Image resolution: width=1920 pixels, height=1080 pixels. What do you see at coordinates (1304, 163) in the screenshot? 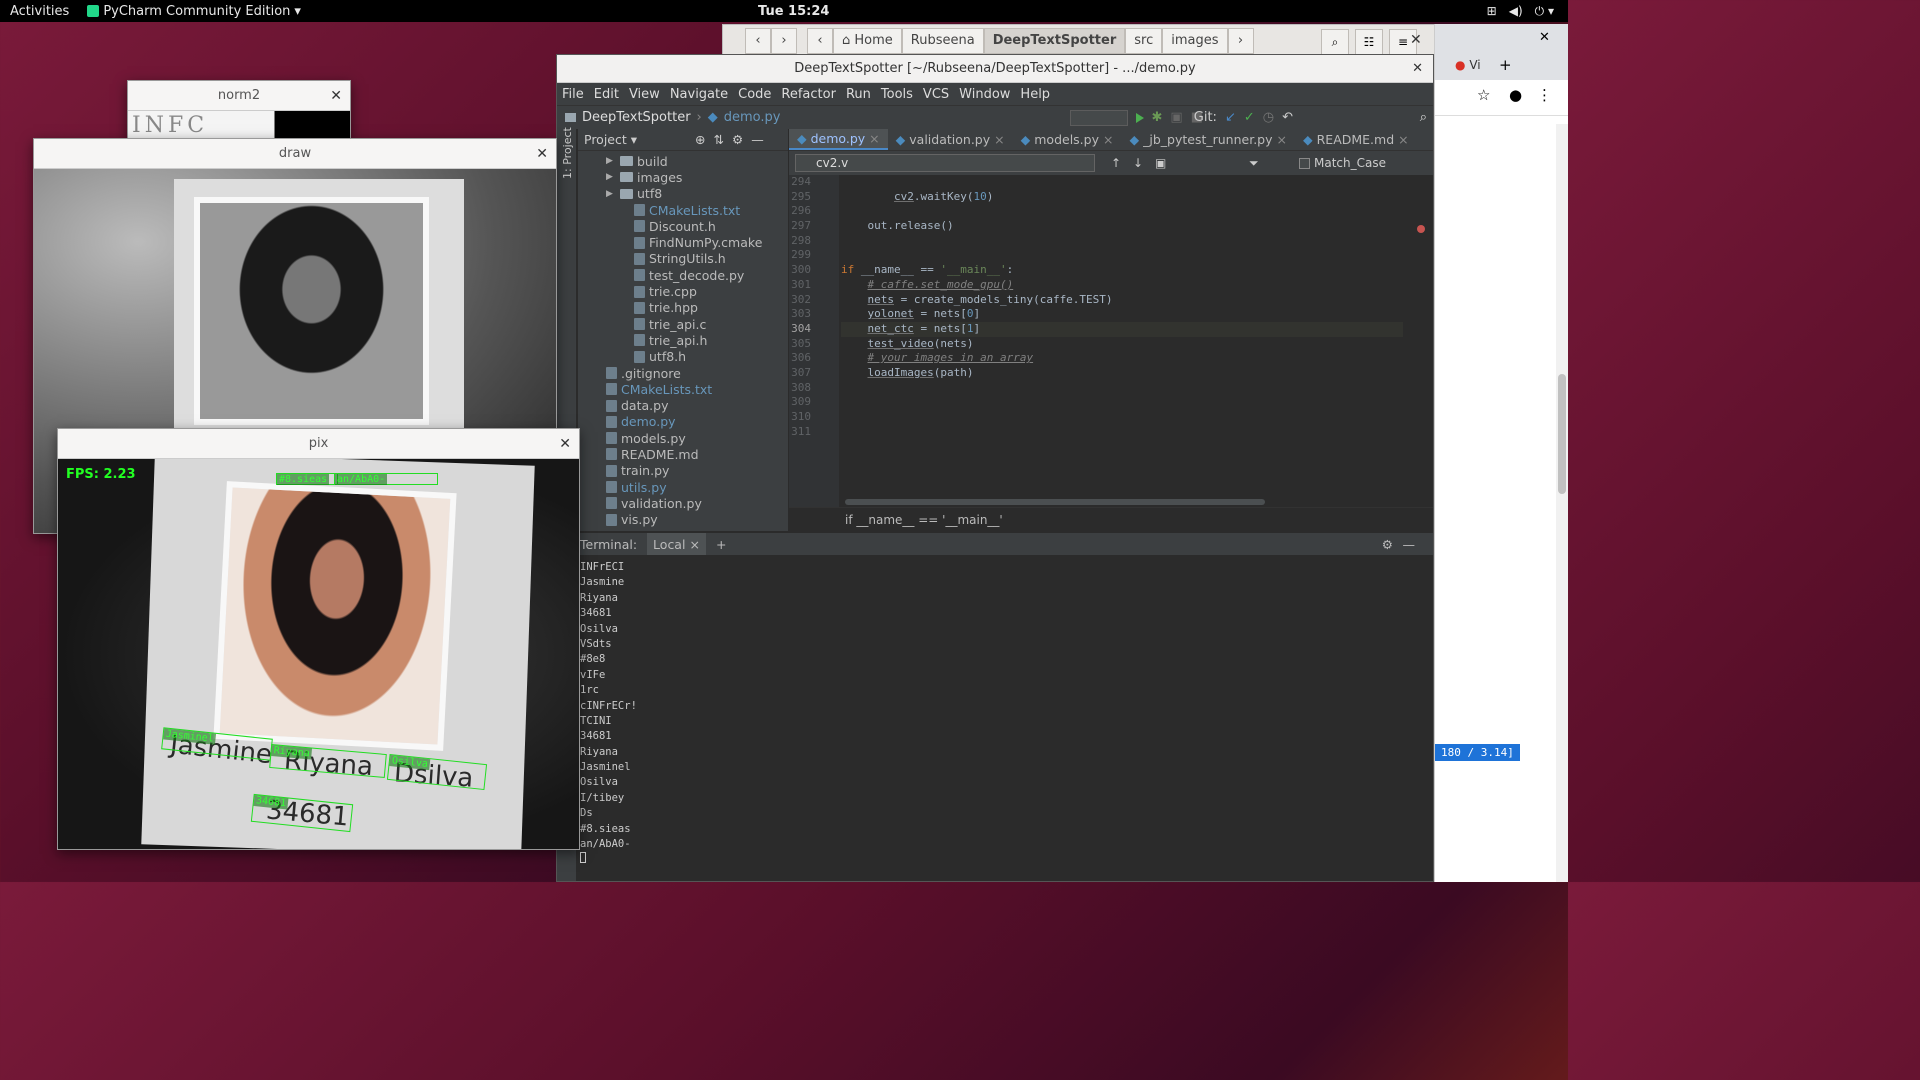
I see `match-case-checkbox` at bounding box center [1304, 163].